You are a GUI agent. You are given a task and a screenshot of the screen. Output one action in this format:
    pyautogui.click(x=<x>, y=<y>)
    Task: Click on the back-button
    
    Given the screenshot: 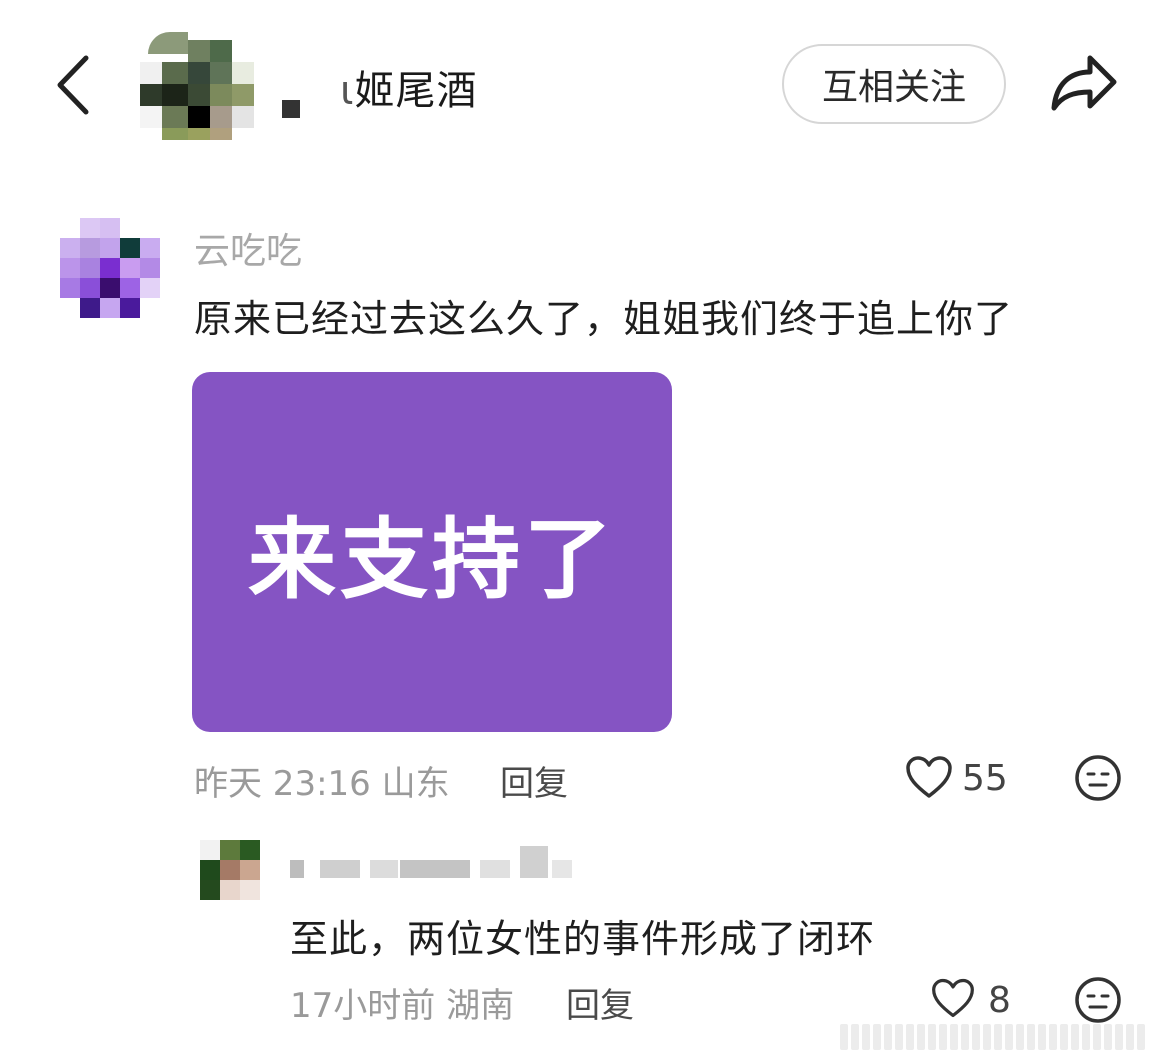 What is the action you would take?
    pyautogui.click(x=75, y=85)
    